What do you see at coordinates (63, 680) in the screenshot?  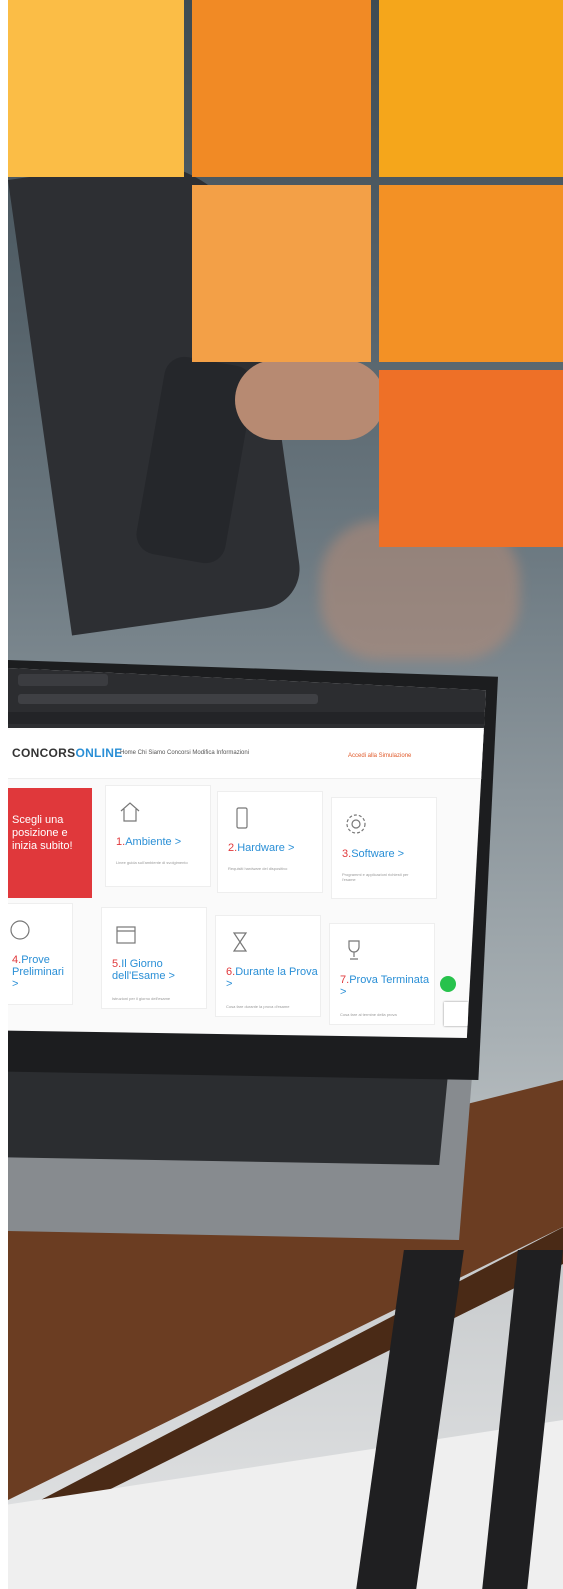 I see `browser-tab` at bounding box center [63, 680].